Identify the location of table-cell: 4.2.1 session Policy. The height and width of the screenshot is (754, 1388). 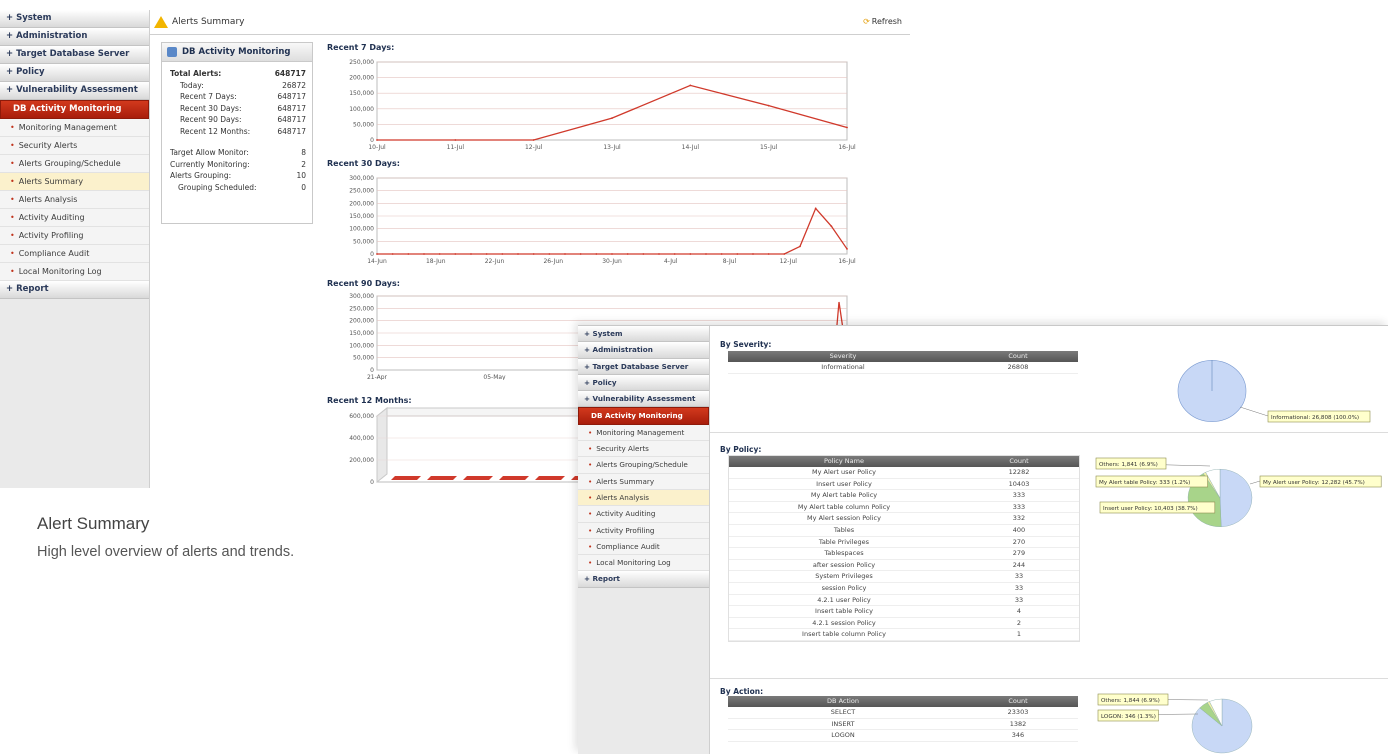
(844, 622).